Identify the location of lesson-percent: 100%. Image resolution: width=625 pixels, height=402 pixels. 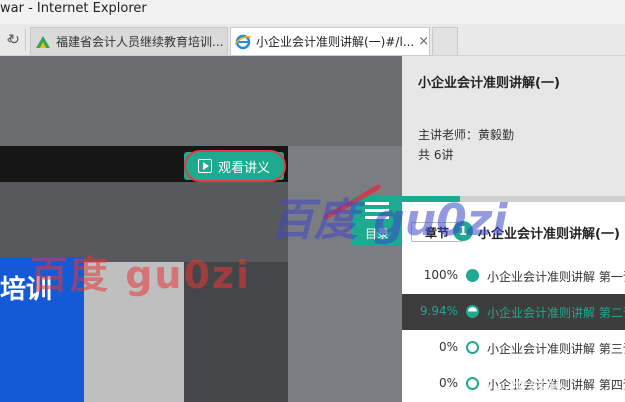
(440, 275).